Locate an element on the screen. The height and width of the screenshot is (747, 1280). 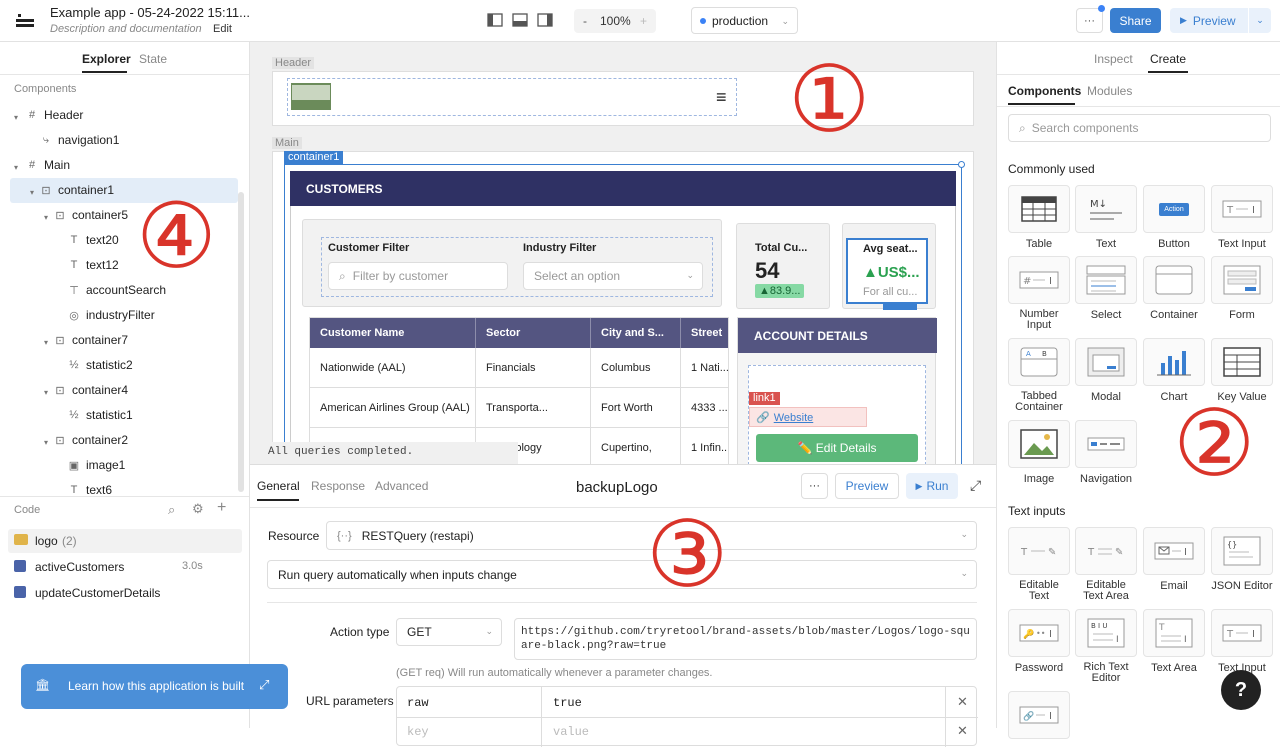
component-text-input-2: TI Text Input is located at coordinates (1242, 641).